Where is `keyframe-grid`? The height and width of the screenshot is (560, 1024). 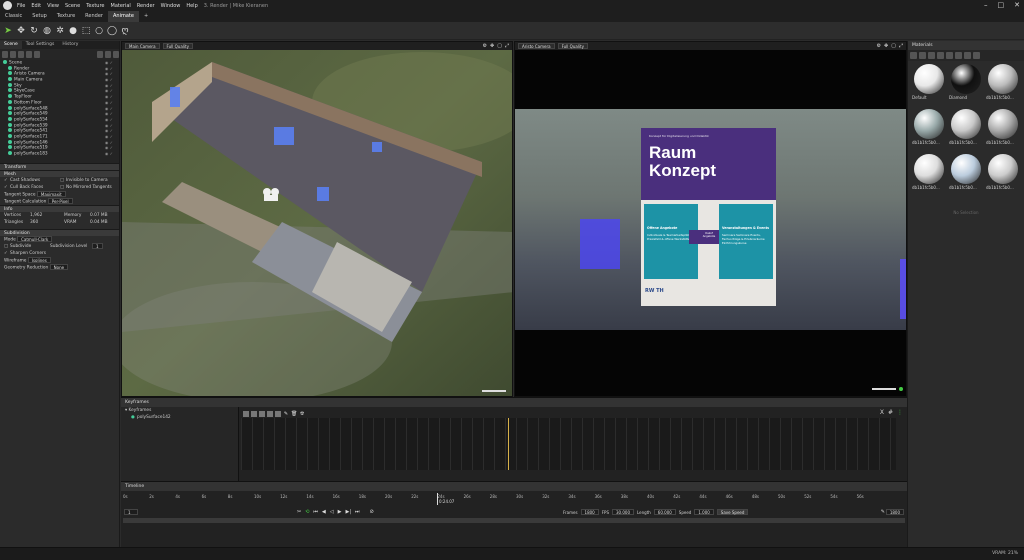 keyframe-grid is located at coordinates (568, 444).